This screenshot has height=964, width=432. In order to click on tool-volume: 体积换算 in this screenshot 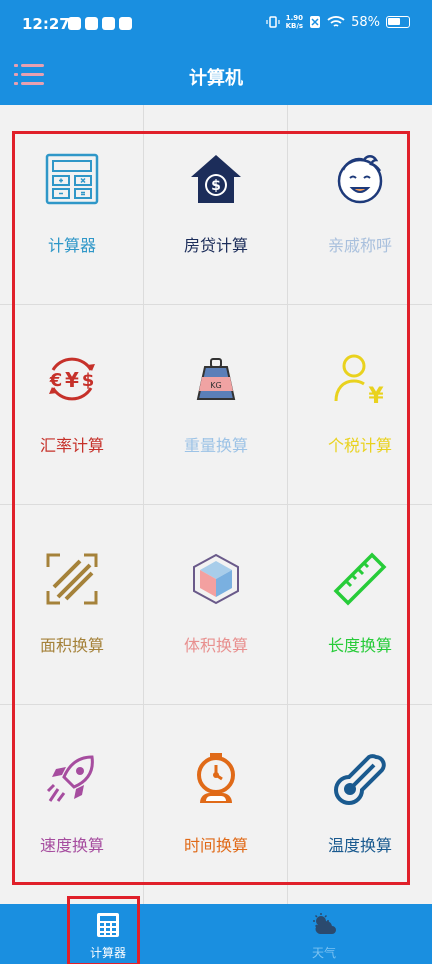, I will do `click(216, 605)`.